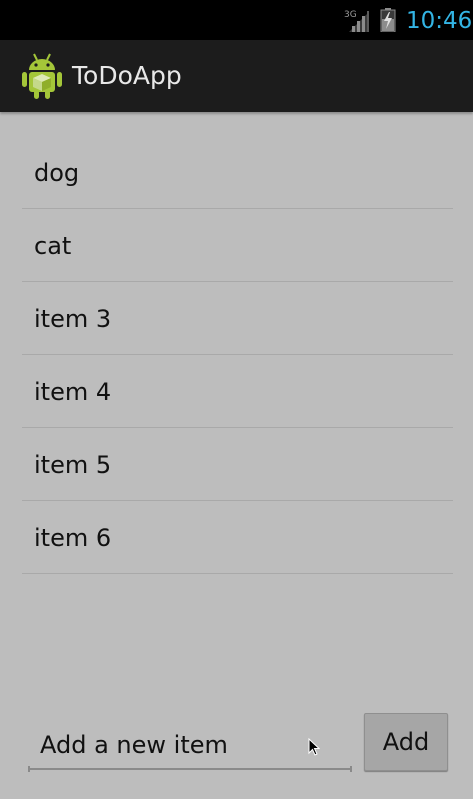 The image size is (473, 799). I want to click on status-clock: 10:46, so click(439, 21).